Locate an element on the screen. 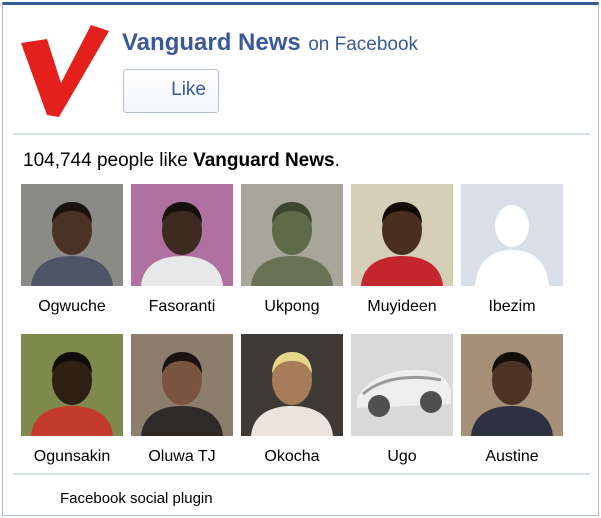  fan-name: Ugo is located at coordinates (402, 457).